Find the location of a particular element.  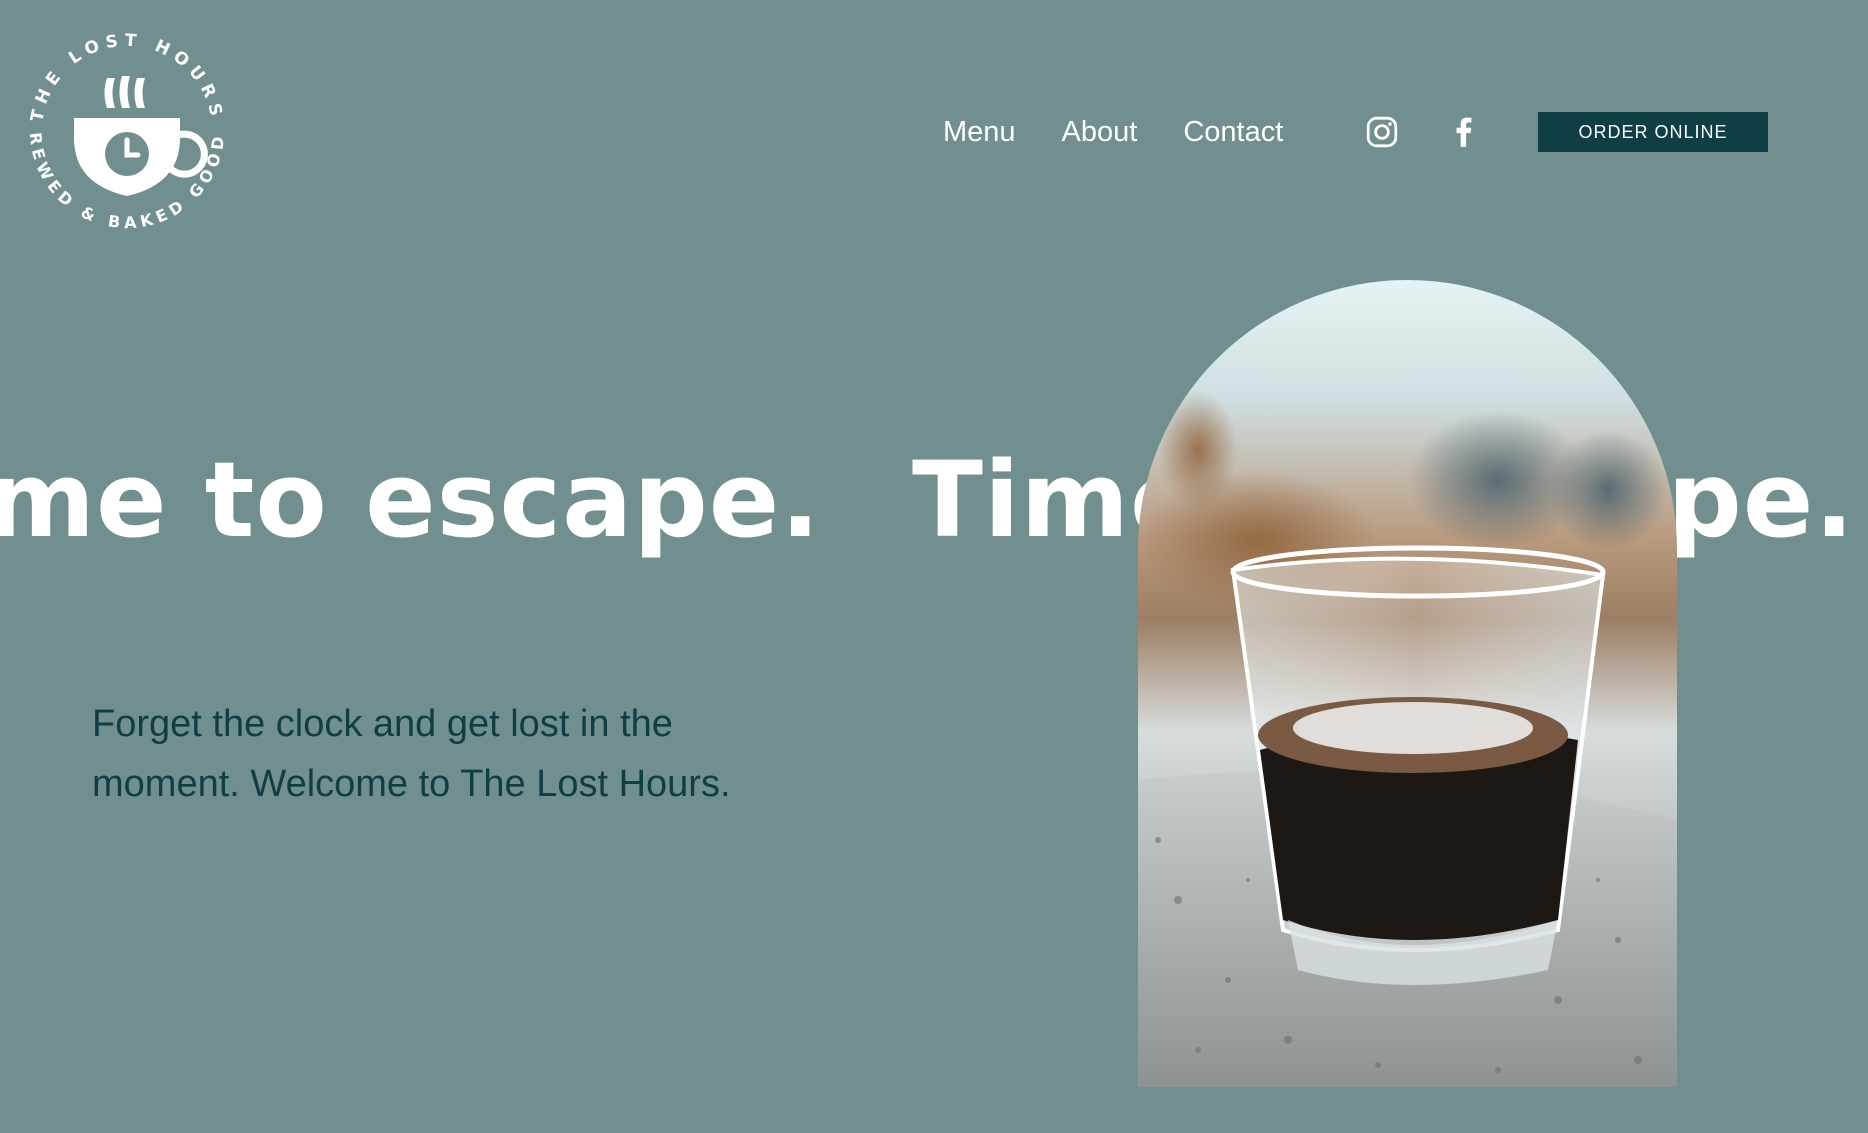

nav-link-about: About is located at coordinates (1100, 132).